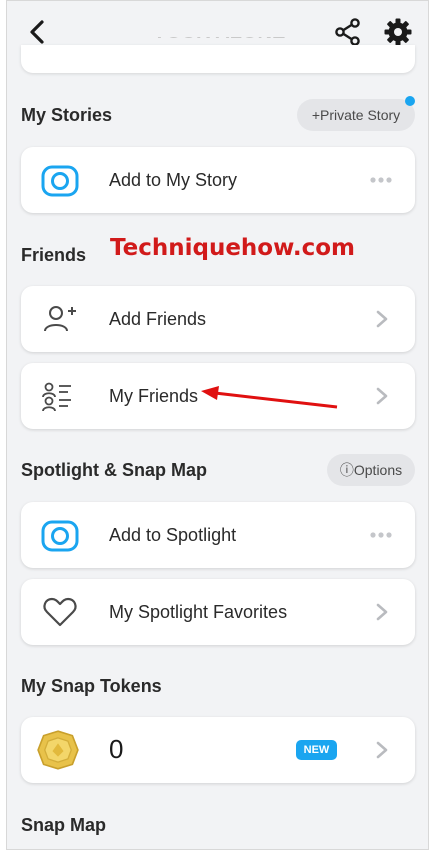 The image size is (435, 856). I want to click on token-coin-icon, so click(58, 750).